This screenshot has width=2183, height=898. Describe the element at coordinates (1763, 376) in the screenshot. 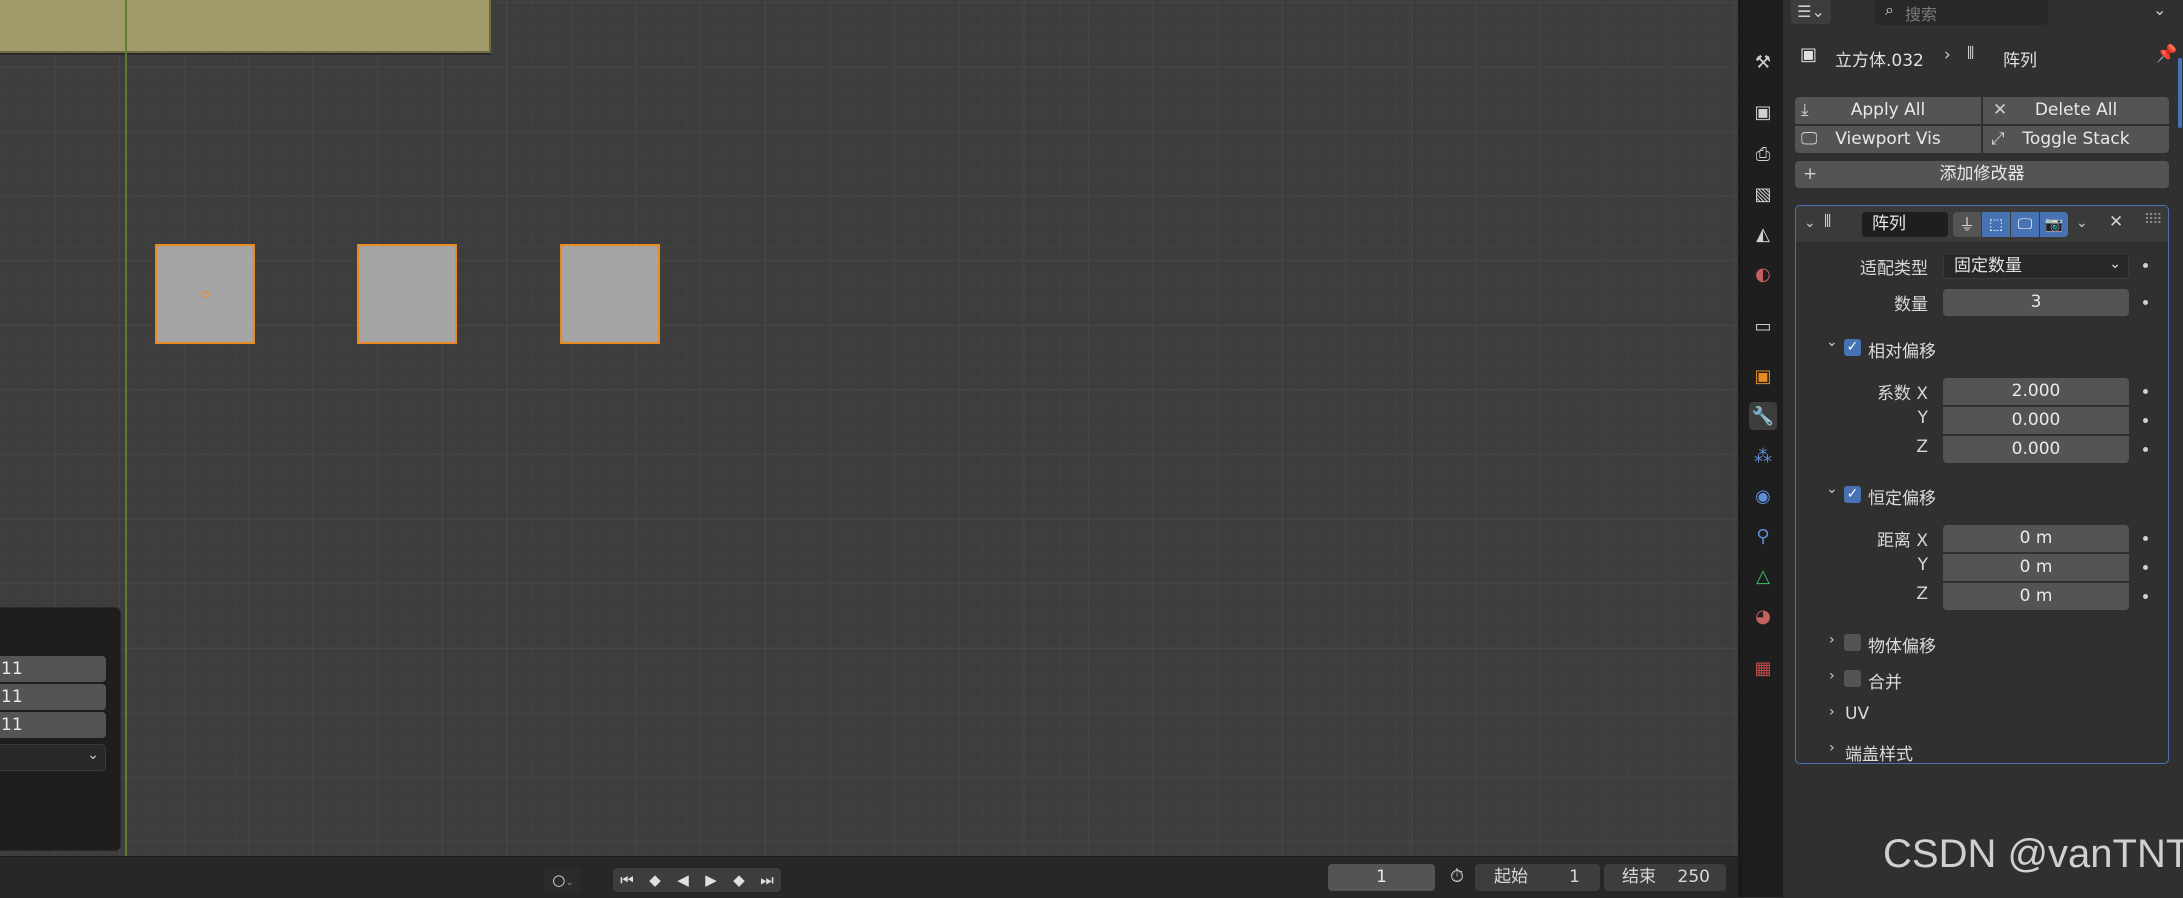

I see `object-tab: ▣` at that location.